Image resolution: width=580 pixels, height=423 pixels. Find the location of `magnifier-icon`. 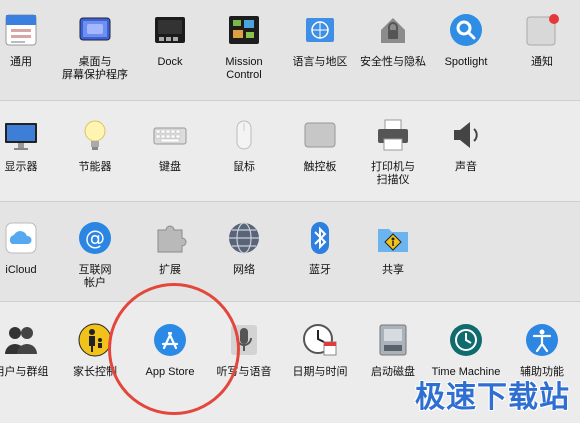

magnifier-icon is located at coordinates (466, 30).